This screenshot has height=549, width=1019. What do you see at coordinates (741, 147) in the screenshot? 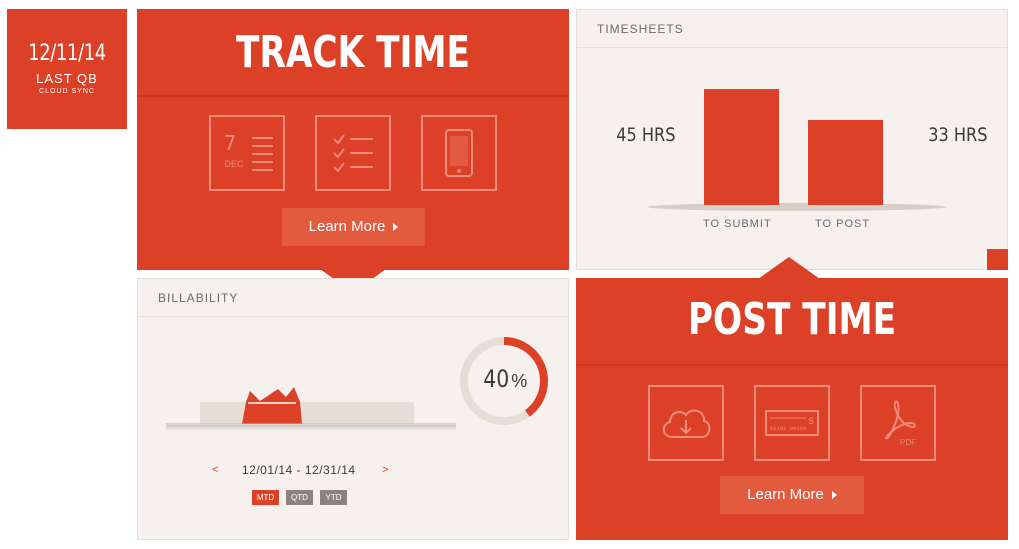
I see `bar-to-submit` at bounding box center [741, 147].